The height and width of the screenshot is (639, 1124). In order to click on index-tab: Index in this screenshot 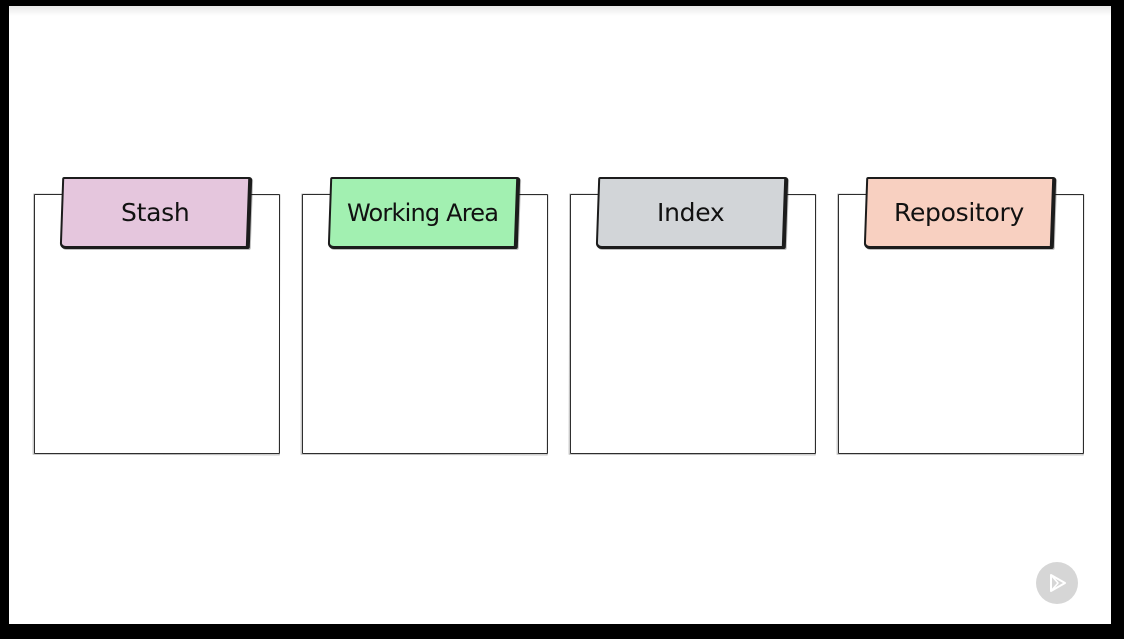, I will do `click(692, 213)`.